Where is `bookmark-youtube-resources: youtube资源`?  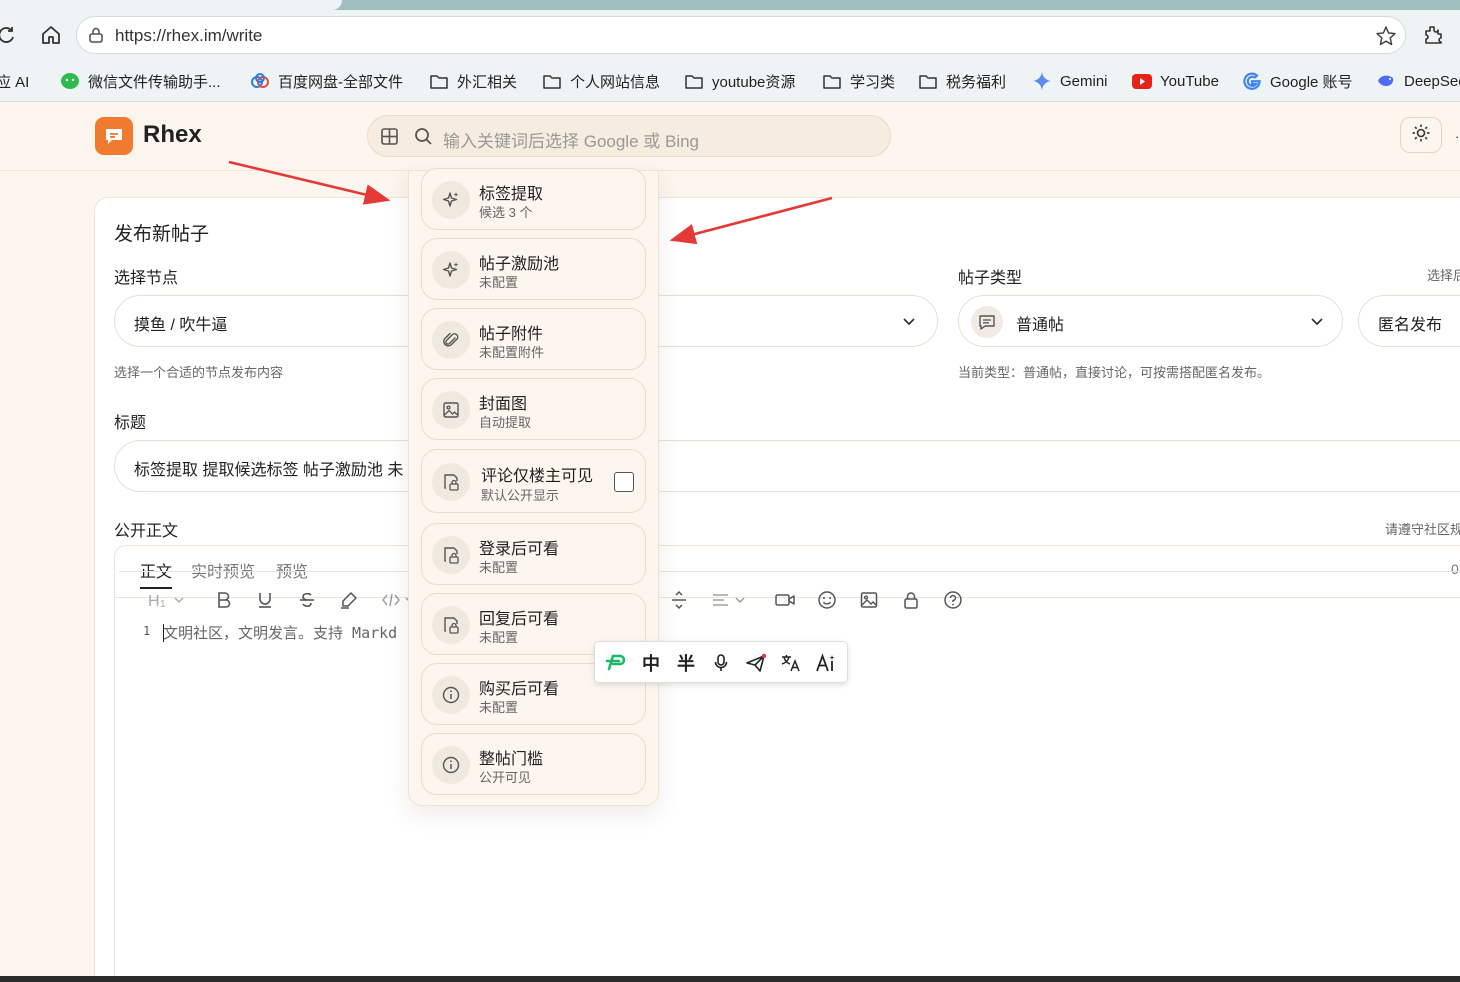 bookmark-youtube-resources: youtube资源 is located at coordinates (739, 81).